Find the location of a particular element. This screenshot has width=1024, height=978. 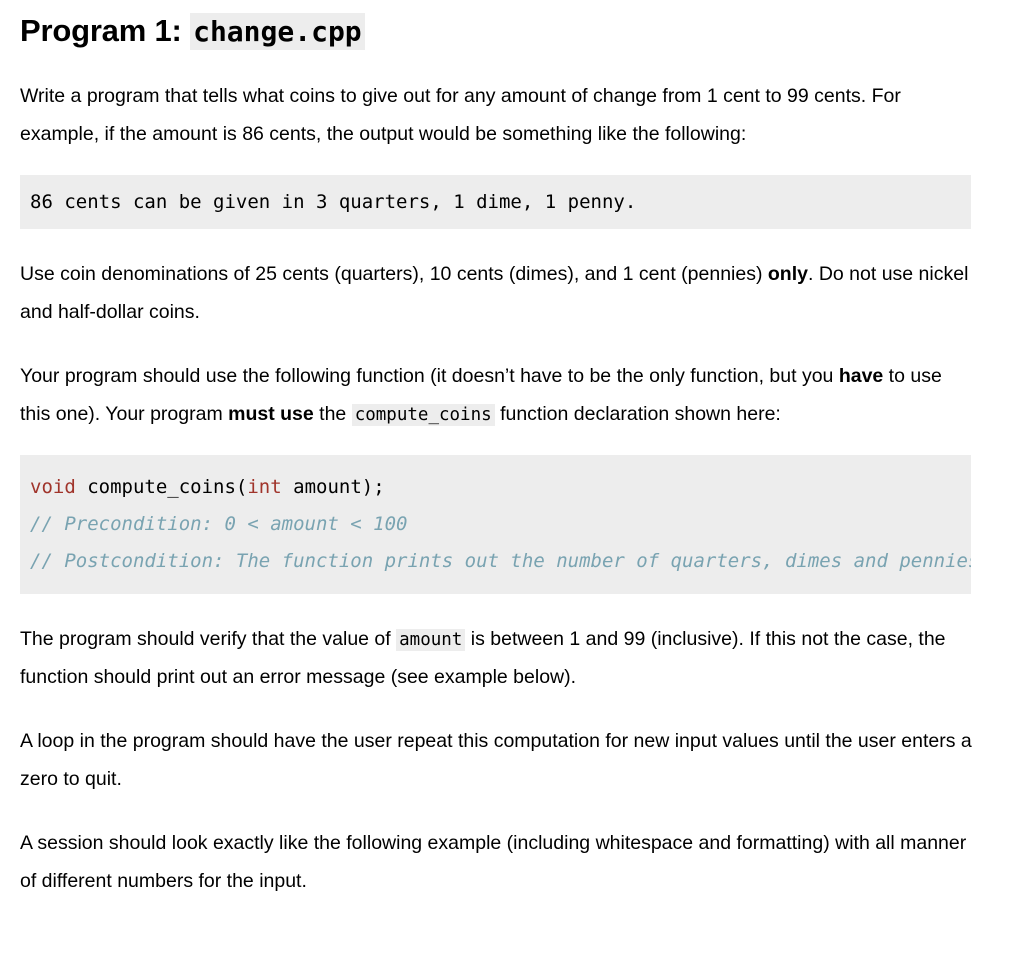

code-line-precondition: // Precondition: 0 < amount < 100 is located at coordinates (219, 524).